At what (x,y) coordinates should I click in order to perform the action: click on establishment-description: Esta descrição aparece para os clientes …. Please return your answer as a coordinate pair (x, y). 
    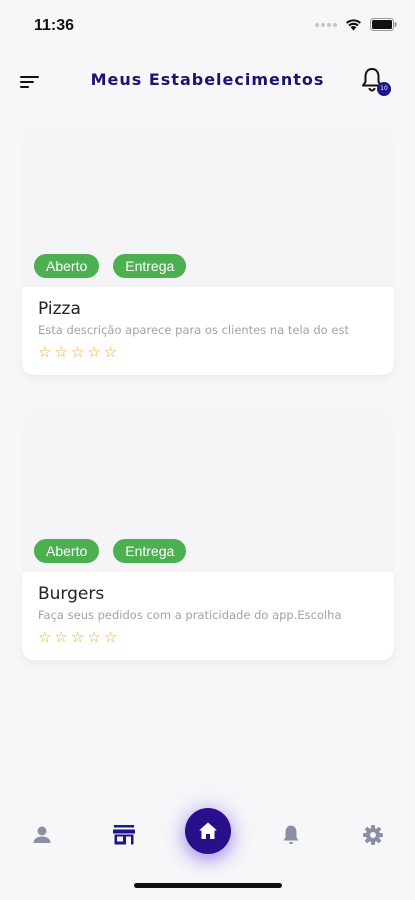
    Looking at the image, I should click on (193, 330).